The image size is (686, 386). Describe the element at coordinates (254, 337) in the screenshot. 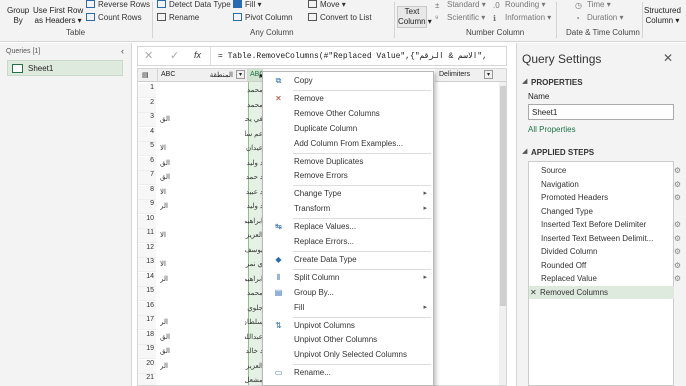

I see `cell-name: عبدالله` at that location.